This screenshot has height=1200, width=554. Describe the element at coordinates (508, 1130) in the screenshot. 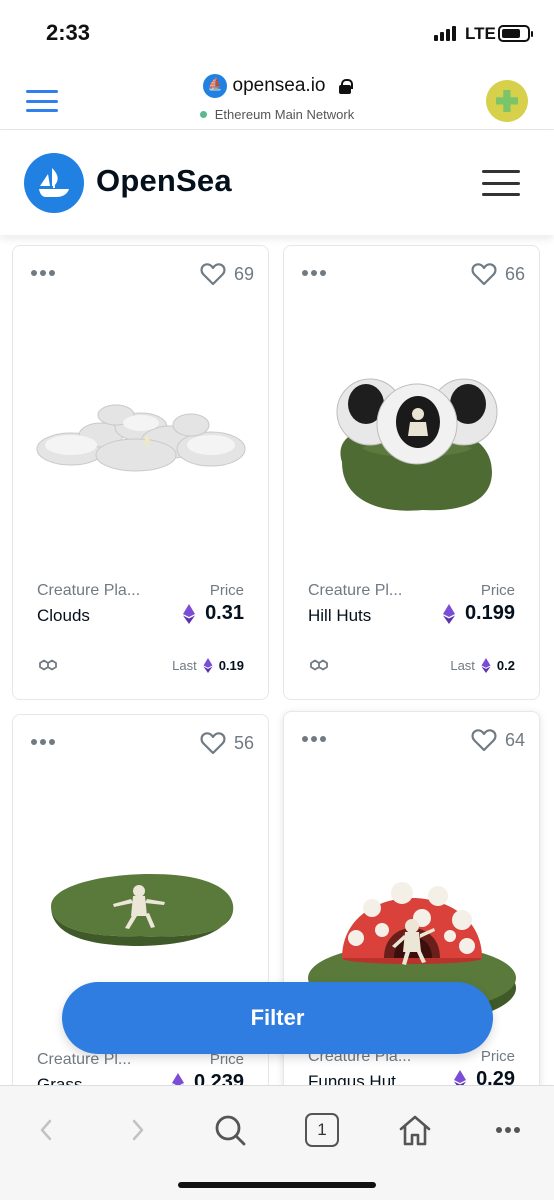

I see `more-icon` at that location.